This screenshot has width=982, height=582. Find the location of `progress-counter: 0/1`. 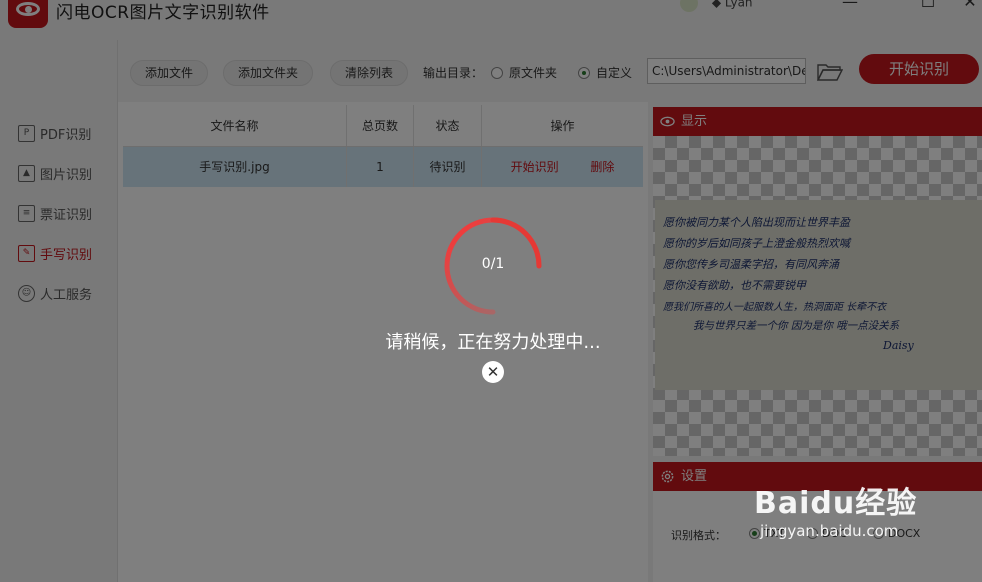

progress-counter: 0/1 is located at coordinates (493, 264).